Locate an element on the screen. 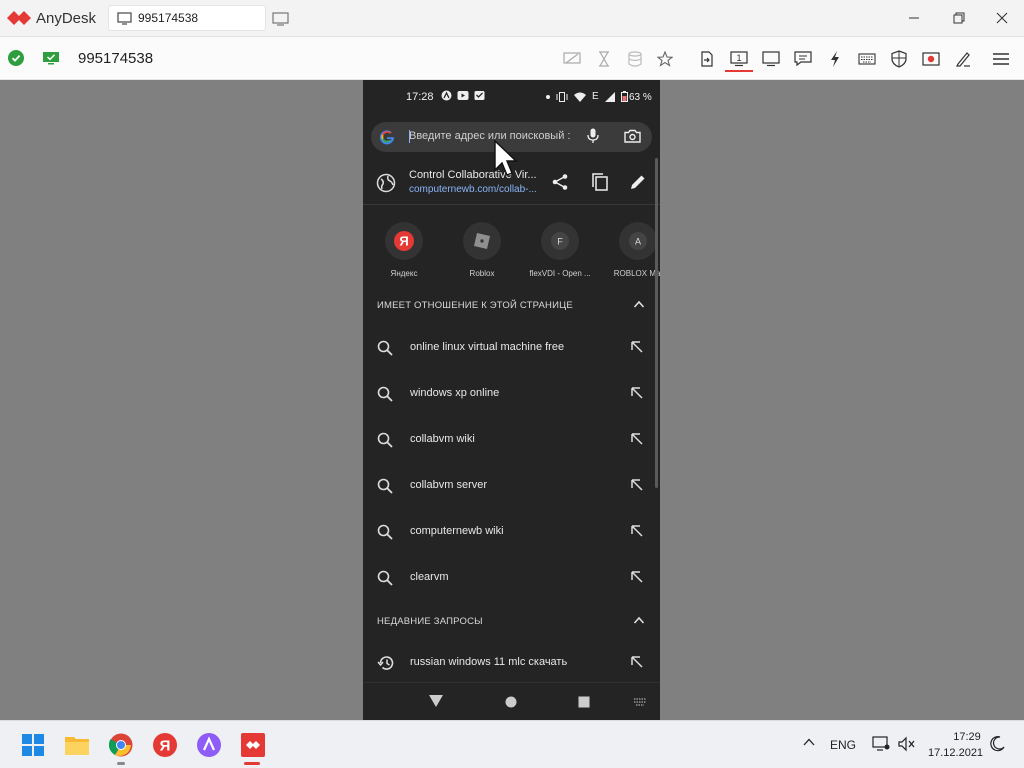 This screenshot has width=1024, height=768. edit-pencil-icon is located at coordinates (638, 182).